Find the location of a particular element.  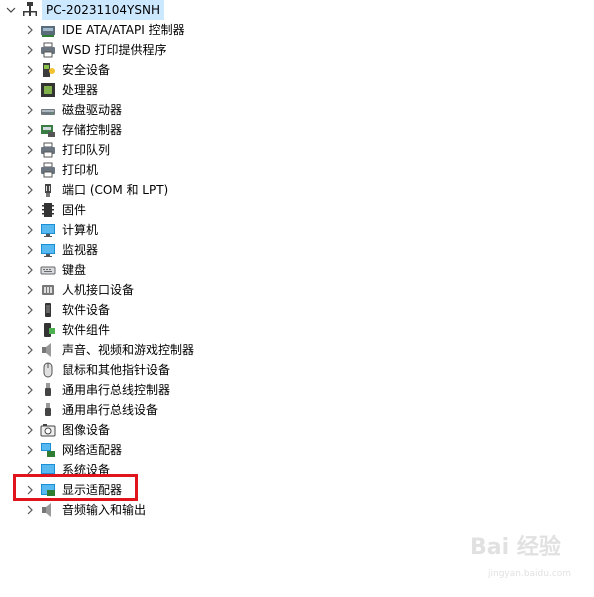

tree-item-label: 通用串行总线控制器 is located at coordinates (116, 390).